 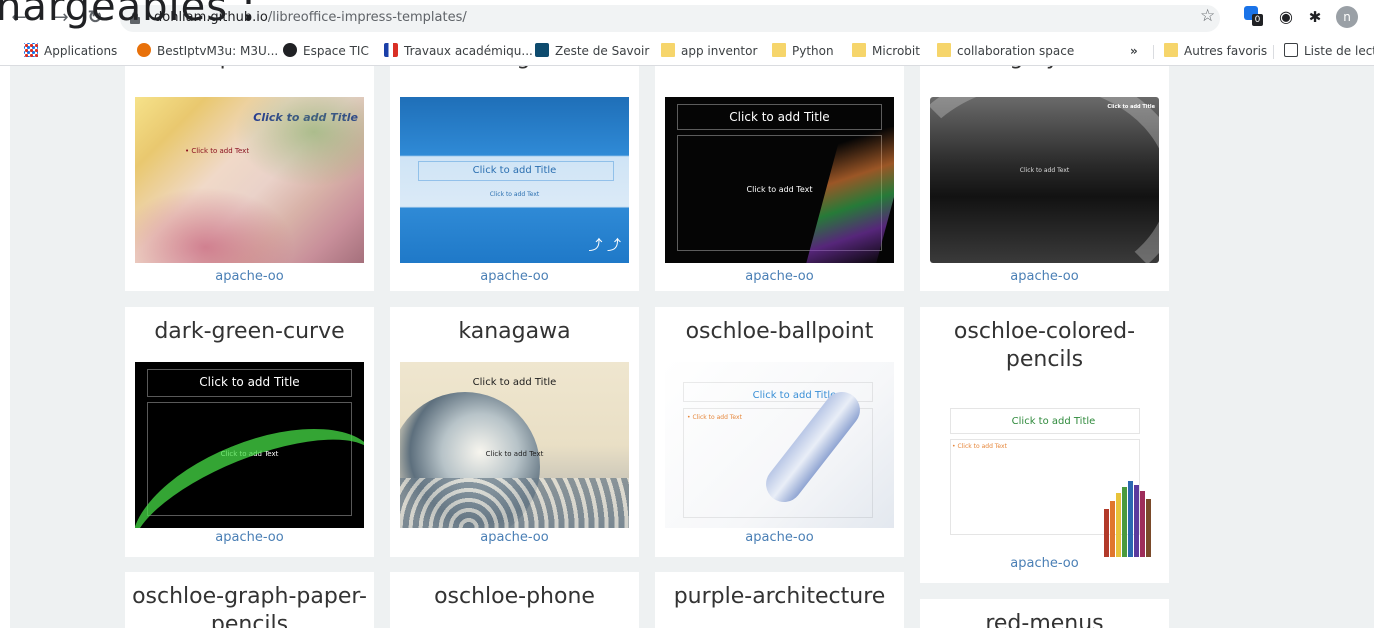 I want to click on template-name: oschloe-ballpoint, so click(x=779, y=332).